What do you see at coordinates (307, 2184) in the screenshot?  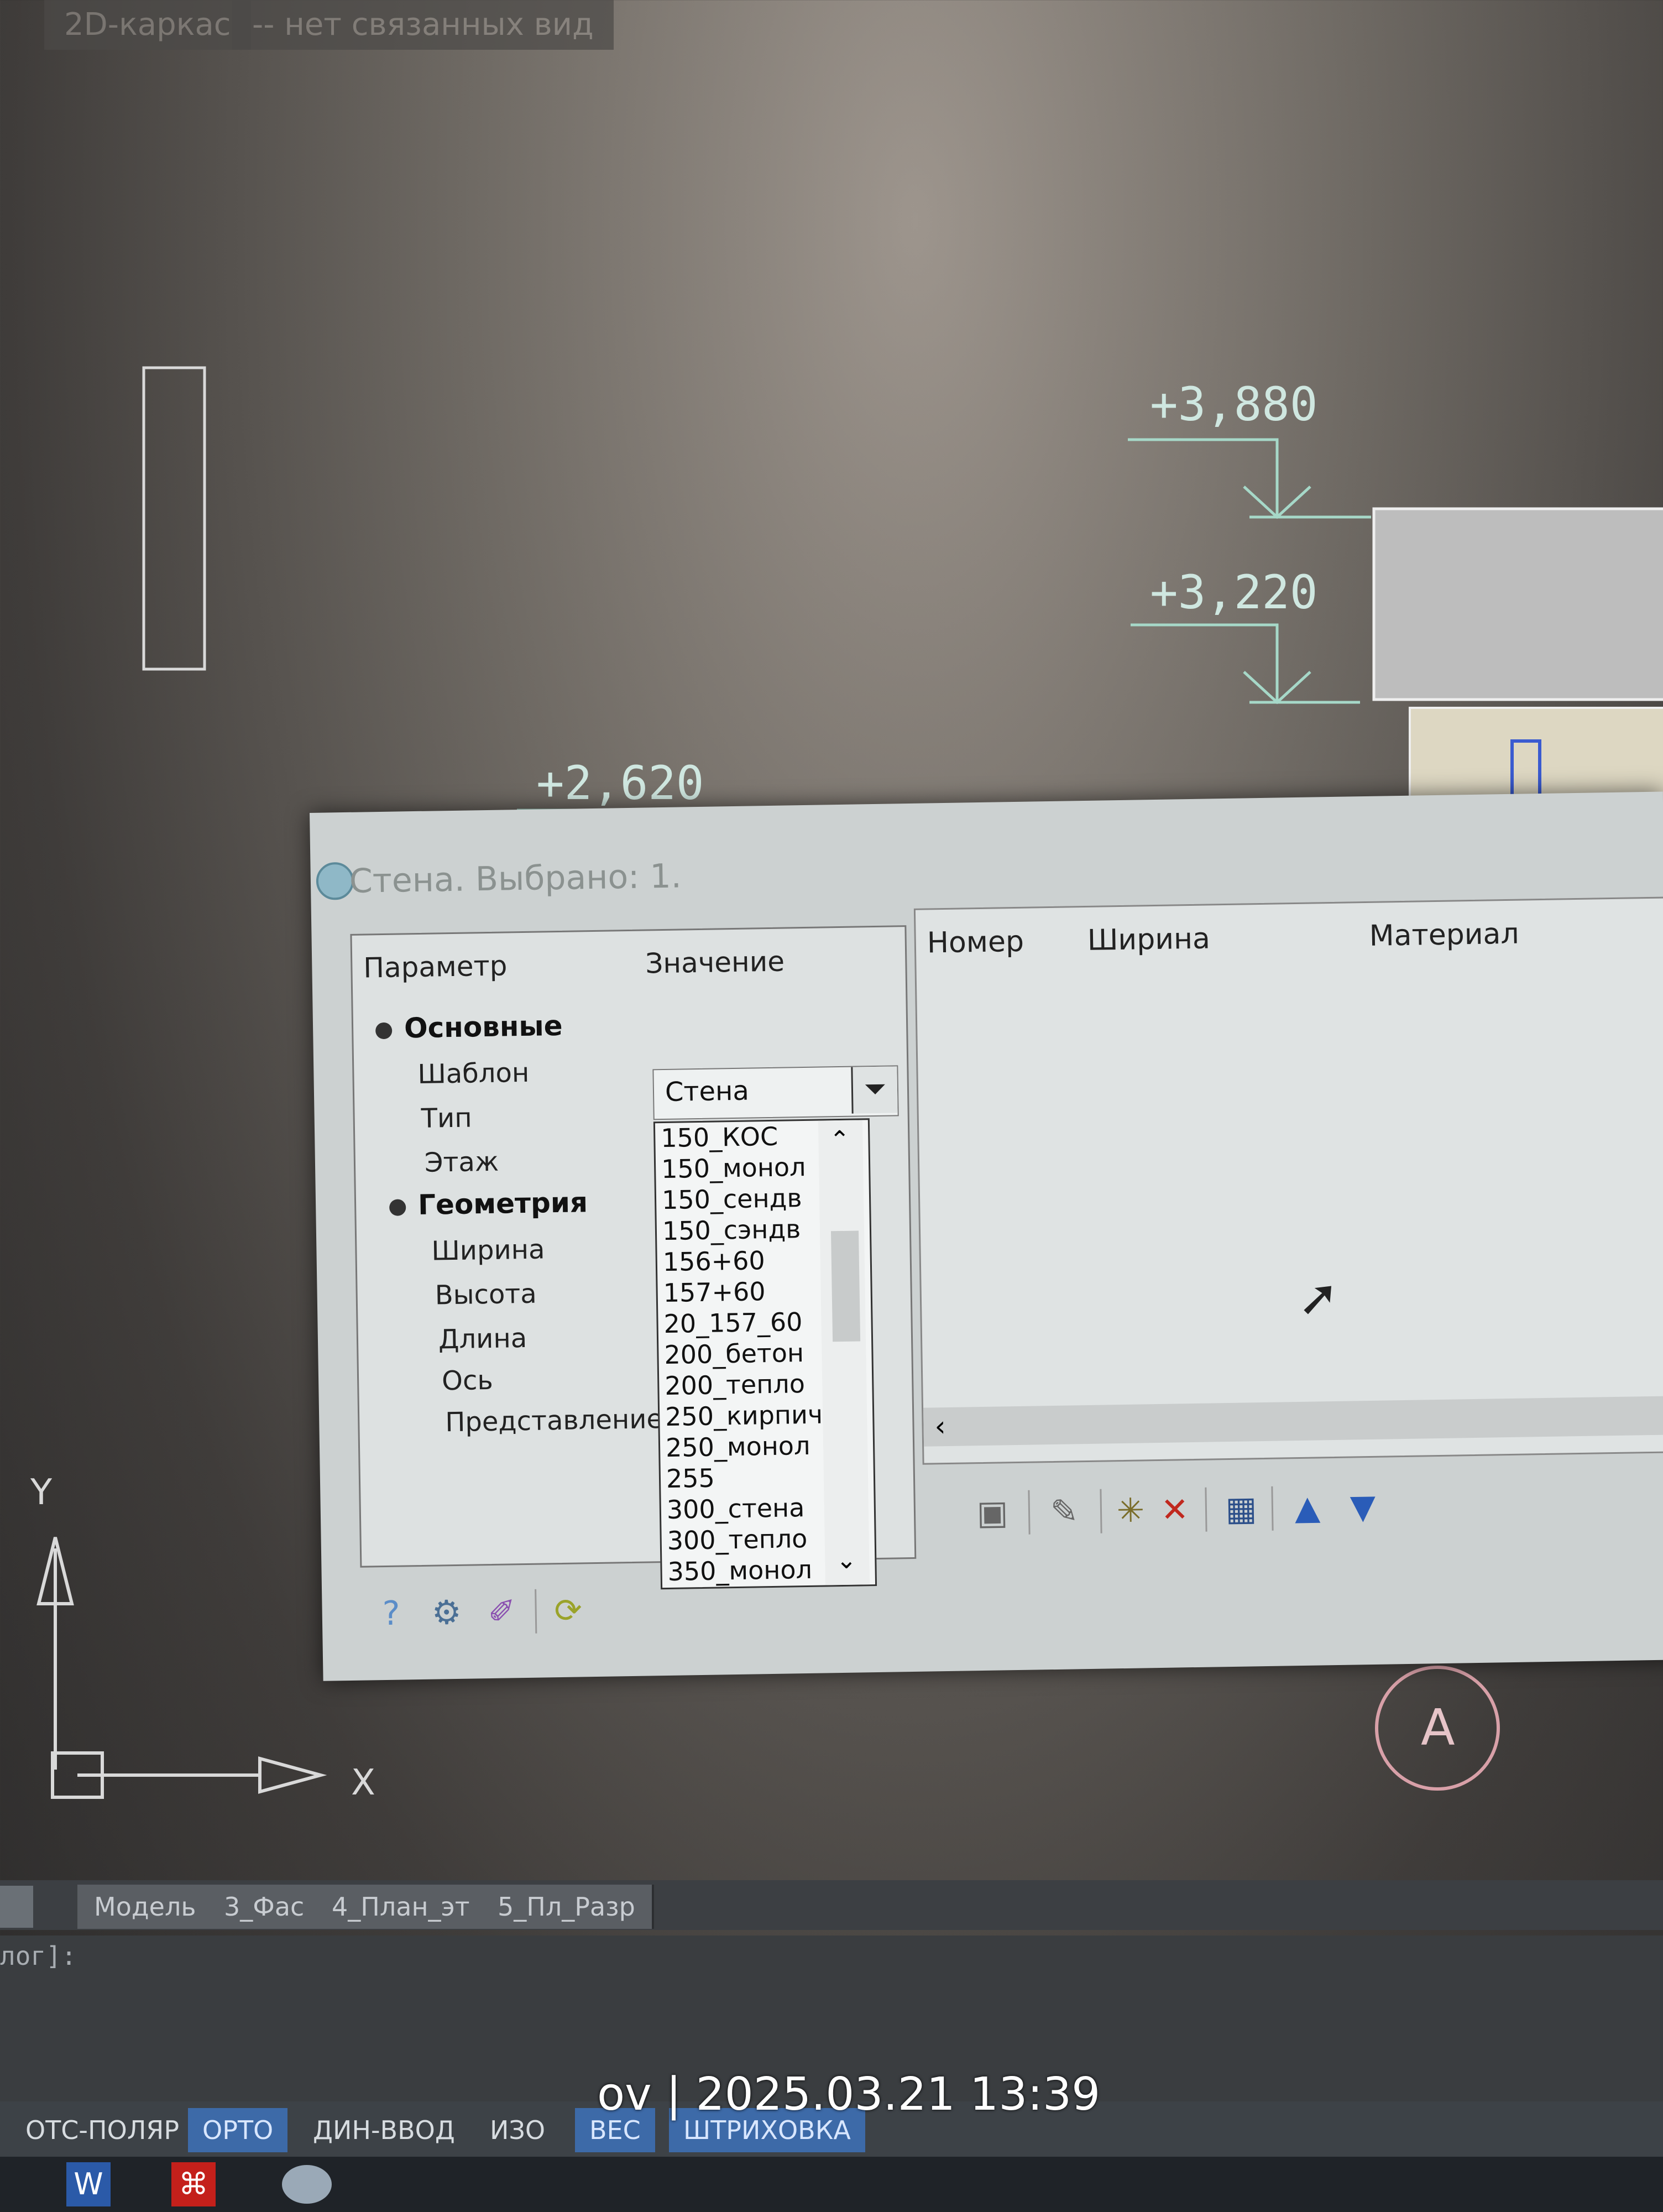 I see `app-taskbar-icon` at bounding box center [307, 2184].